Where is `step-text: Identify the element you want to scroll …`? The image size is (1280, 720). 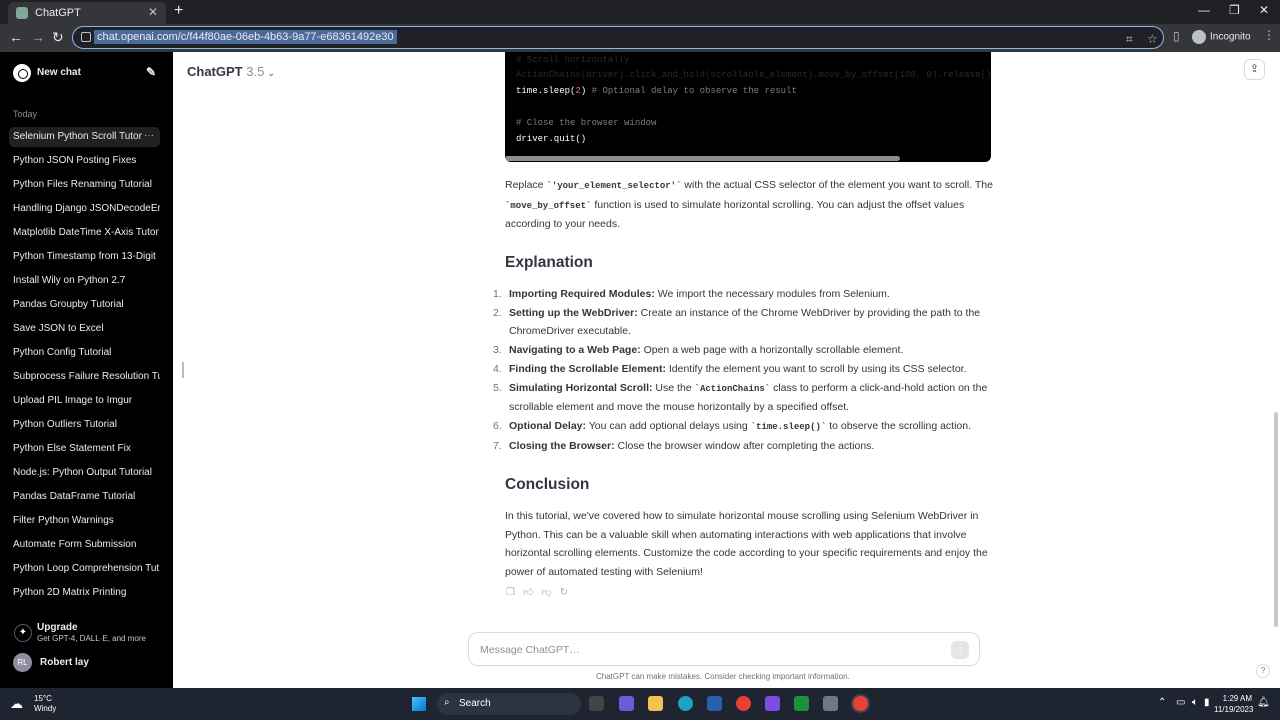
step-text: Identify the element you want to scroll … is located at coordinates (816, 368).